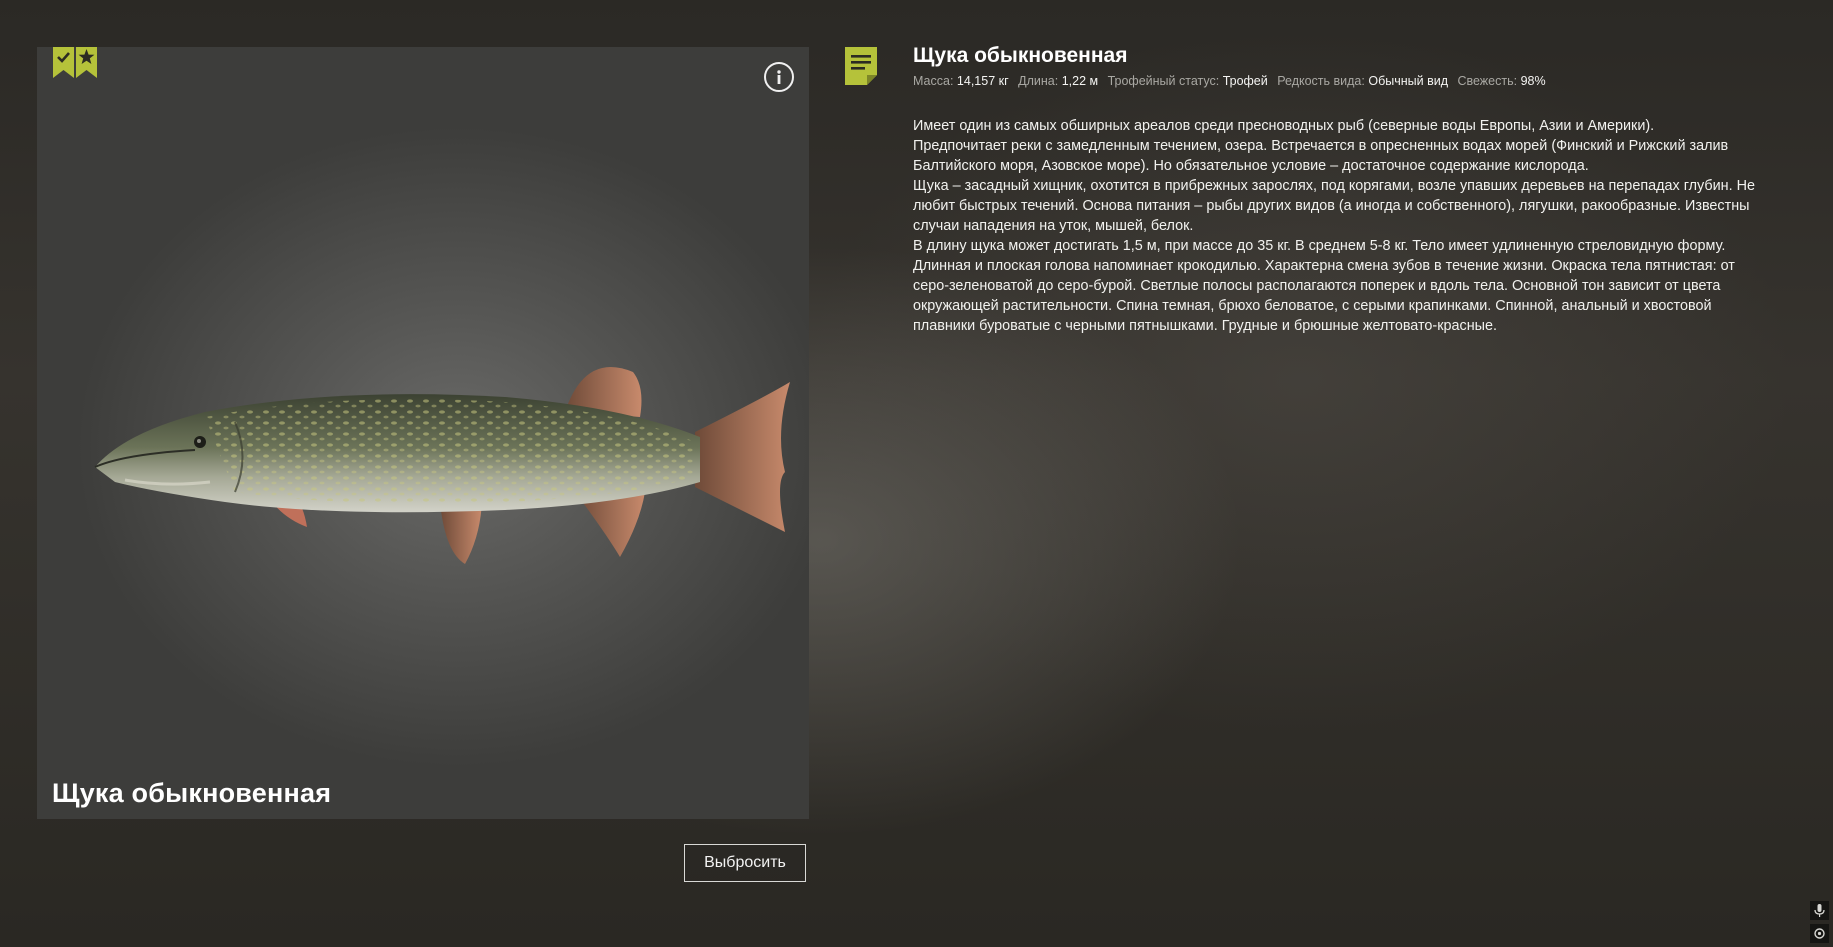 The height and width of the screenshot is (947, 1833). I want to click on freshness-label: Свежесть:, so click(1487, 81).